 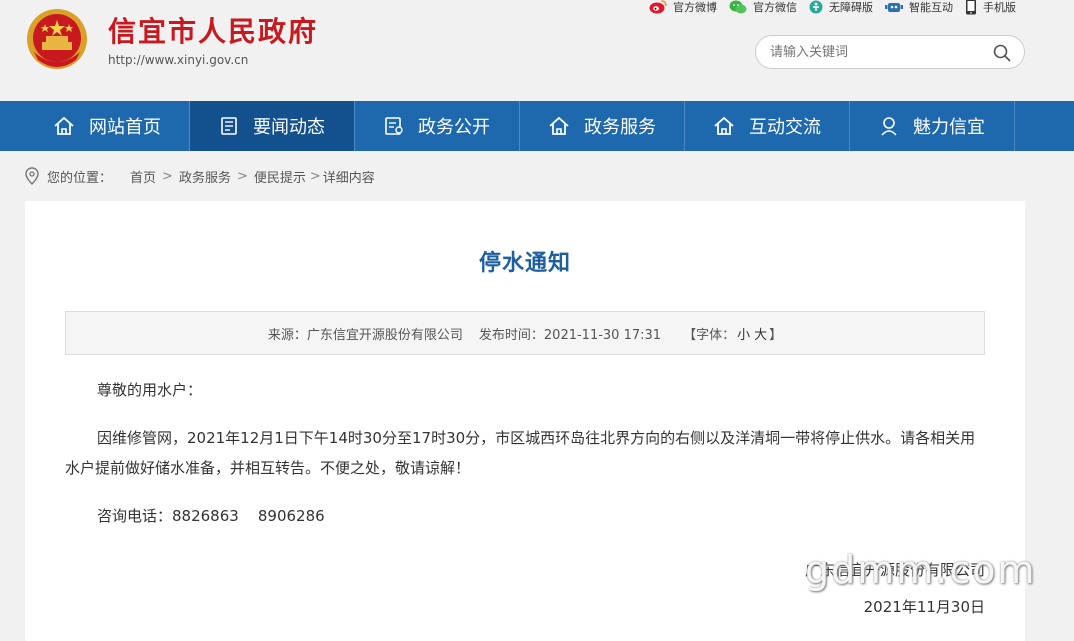 I want to click on breadcrumb-gov-services: 政务服务, so click(x=205, y=176).